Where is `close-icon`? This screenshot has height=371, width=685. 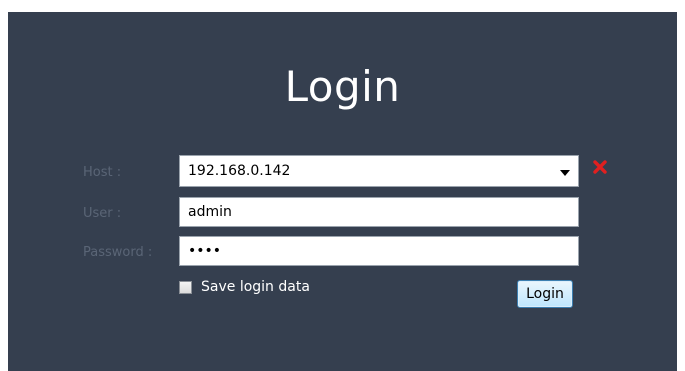
close-icon is located at coordinates (600, 167).